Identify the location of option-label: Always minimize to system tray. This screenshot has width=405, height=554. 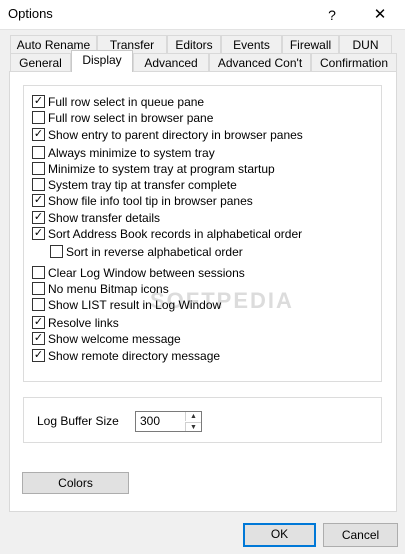
(131, 153).